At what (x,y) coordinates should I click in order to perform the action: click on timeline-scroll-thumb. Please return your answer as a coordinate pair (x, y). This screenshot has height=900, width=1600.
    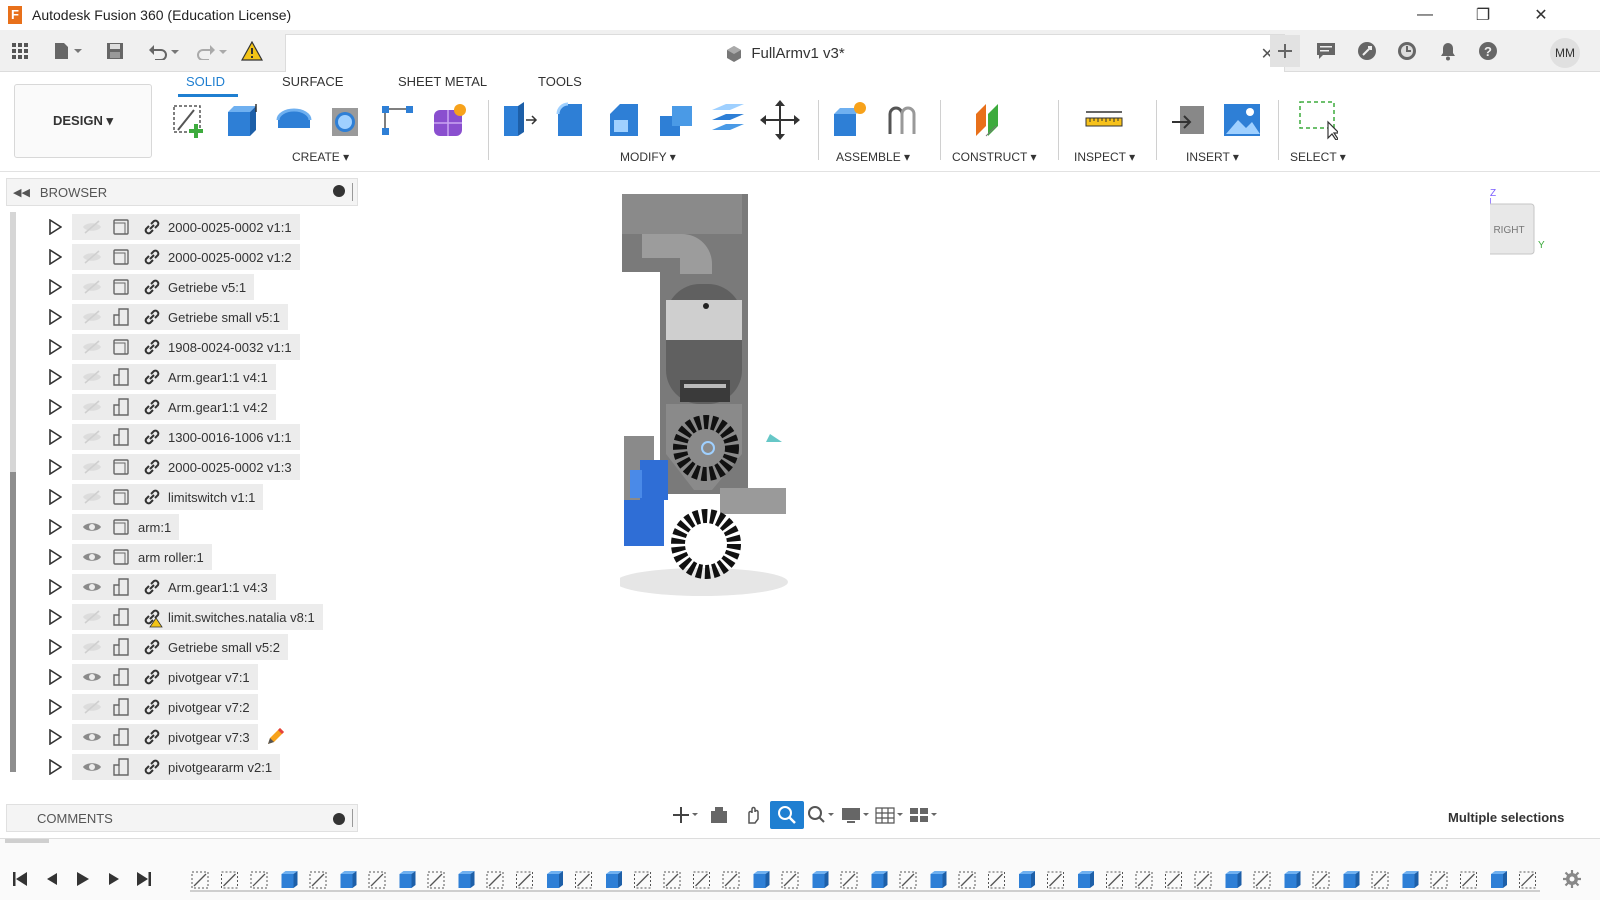
    Looking at the image, I should click on (27, 841).